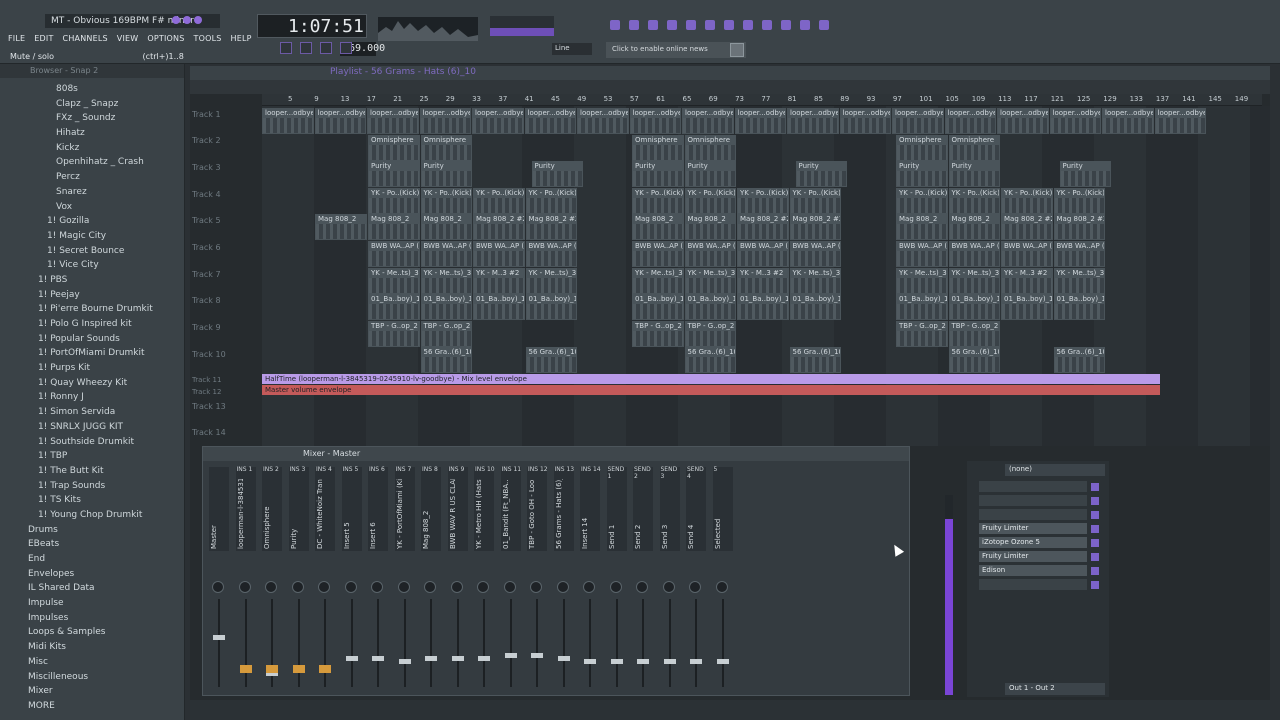  I want to click on mixer-track: INS 11 01_Bandit (Ft_NBA...), so click(511, 580).